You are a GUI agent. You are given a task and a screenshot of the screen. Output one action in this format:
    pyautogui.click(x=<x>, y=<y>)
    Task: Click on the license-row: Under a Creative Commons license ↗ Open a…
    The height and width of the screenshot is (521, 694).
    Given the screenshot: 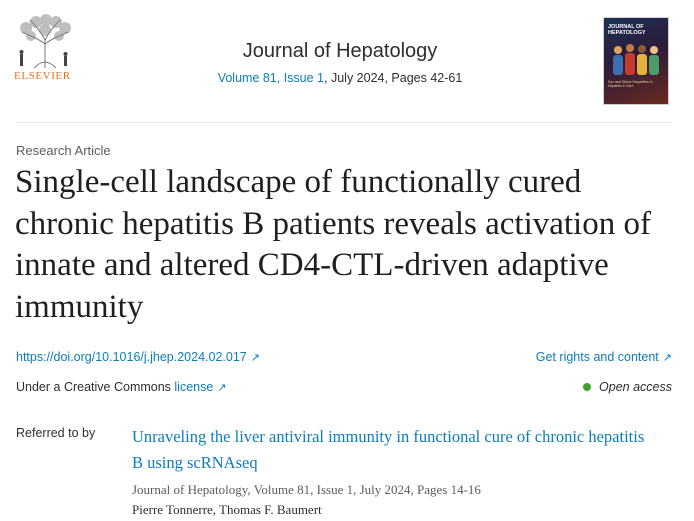 What is the action you would take?
    pyautogui.click(x=344, y=389)
    